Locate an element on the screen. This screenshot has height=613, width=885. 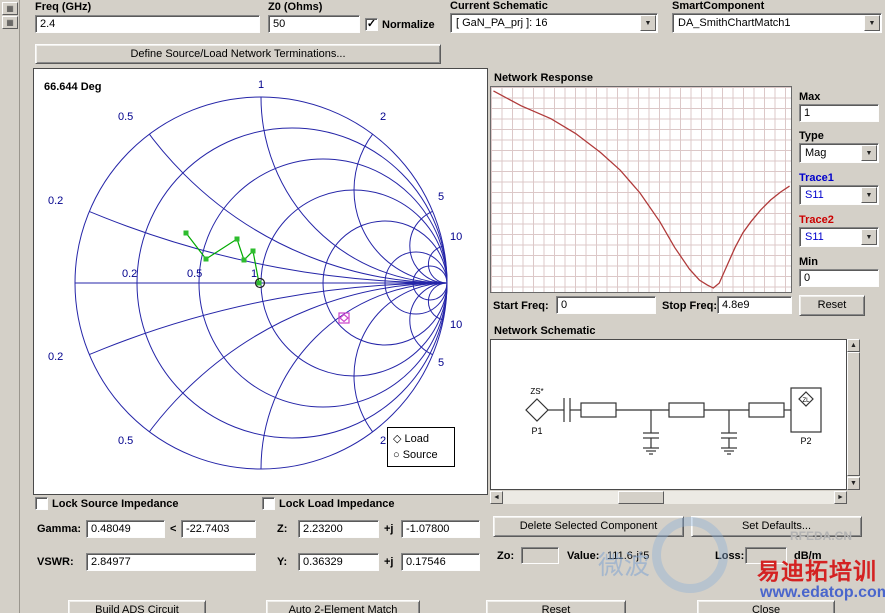
schematic-svg: ZS* P1 ZL P2 is located at coordinates (673, 421).